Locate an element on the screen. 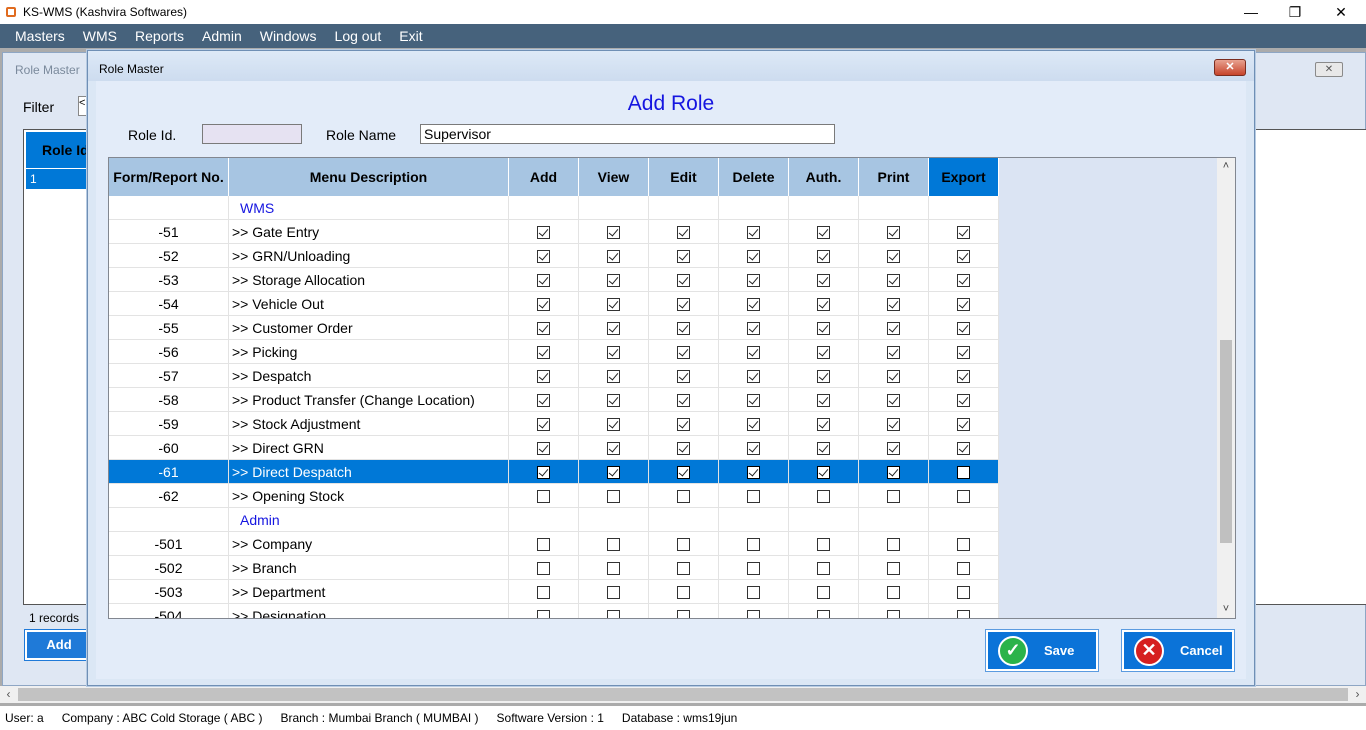 Image resolution: width=1366 pixels, height=730 pixels. table-row: -57 >> Despatch is located at coordinates (554, 376).